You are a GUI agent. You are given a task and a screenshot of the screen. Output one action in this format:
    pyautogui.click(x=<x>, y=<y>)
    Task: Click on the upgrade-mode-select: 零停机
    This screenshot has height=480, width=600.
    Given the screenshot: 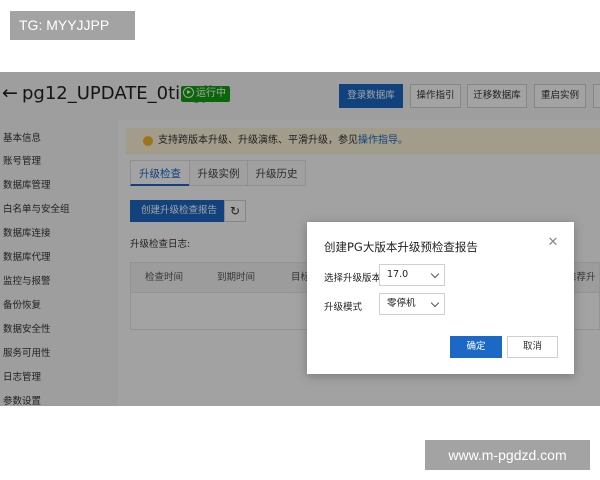 What is the action you would take?
    pyautogui.click(x=412, y=304)
    